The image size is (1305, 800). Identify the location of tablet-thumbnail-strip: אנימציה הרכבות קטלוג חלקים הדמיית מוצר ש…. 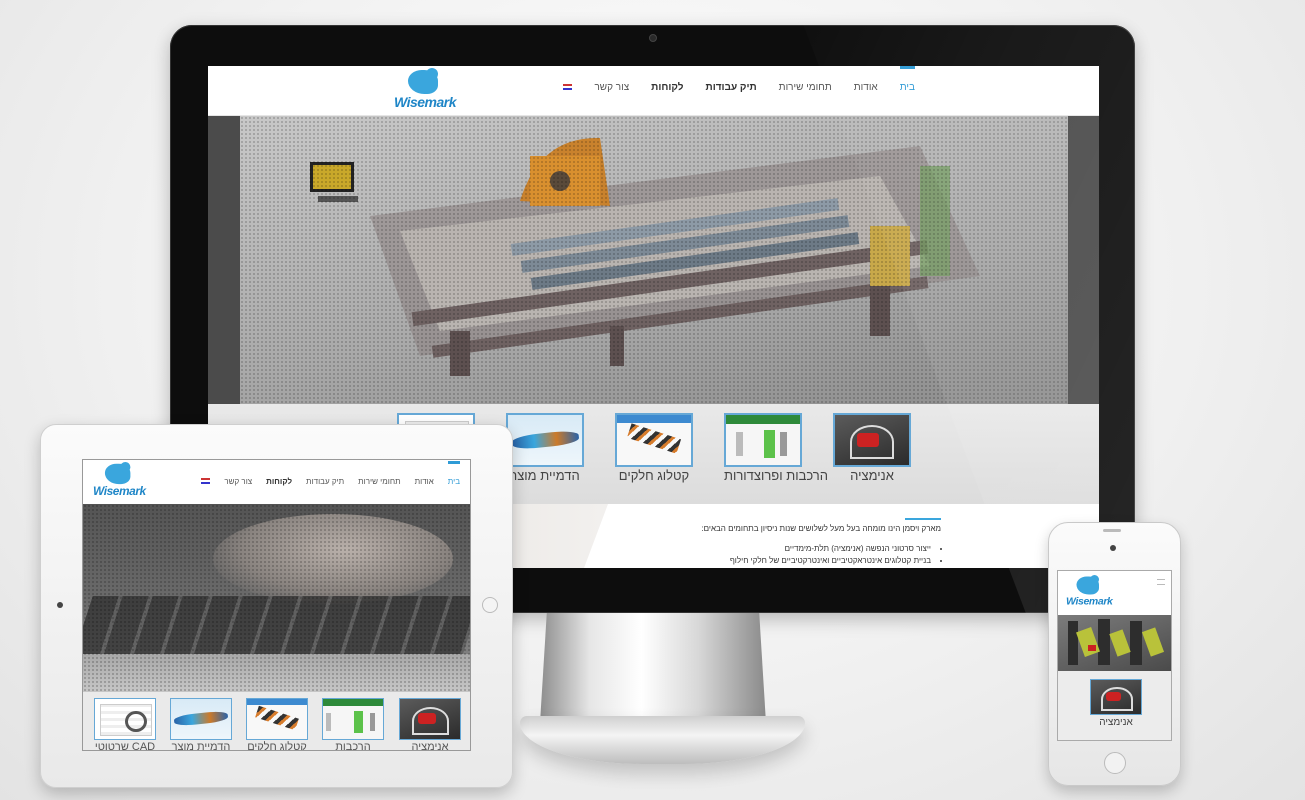
(276, 721).